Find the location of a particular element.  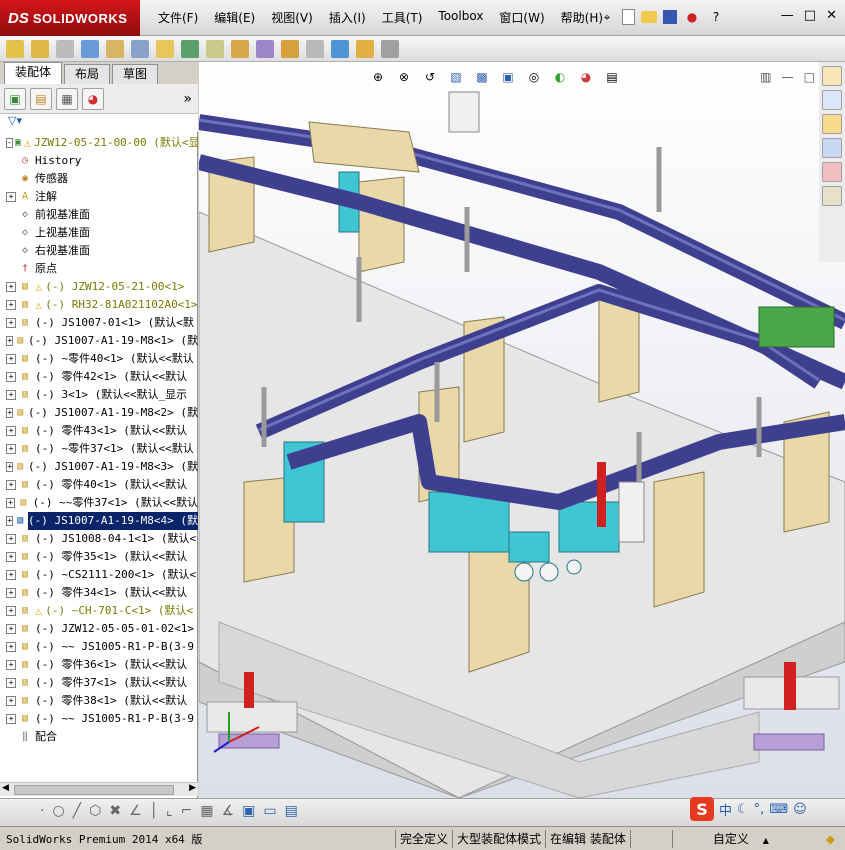

traffic-light-icon: ● is located at coordinates (692, 17).